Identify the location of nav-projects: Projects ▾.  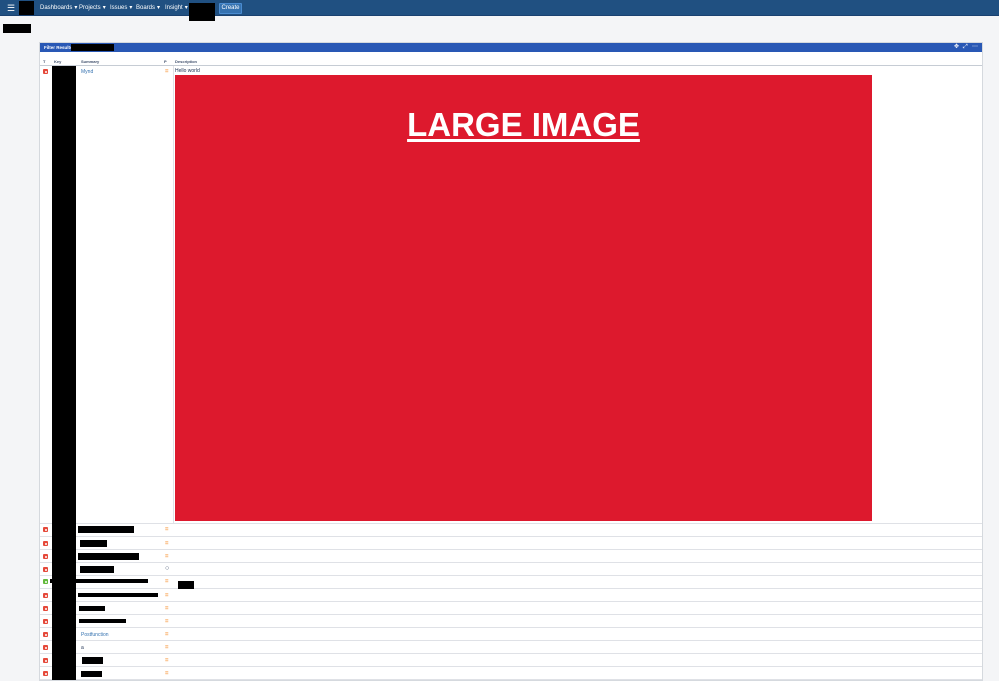
(92, 8).